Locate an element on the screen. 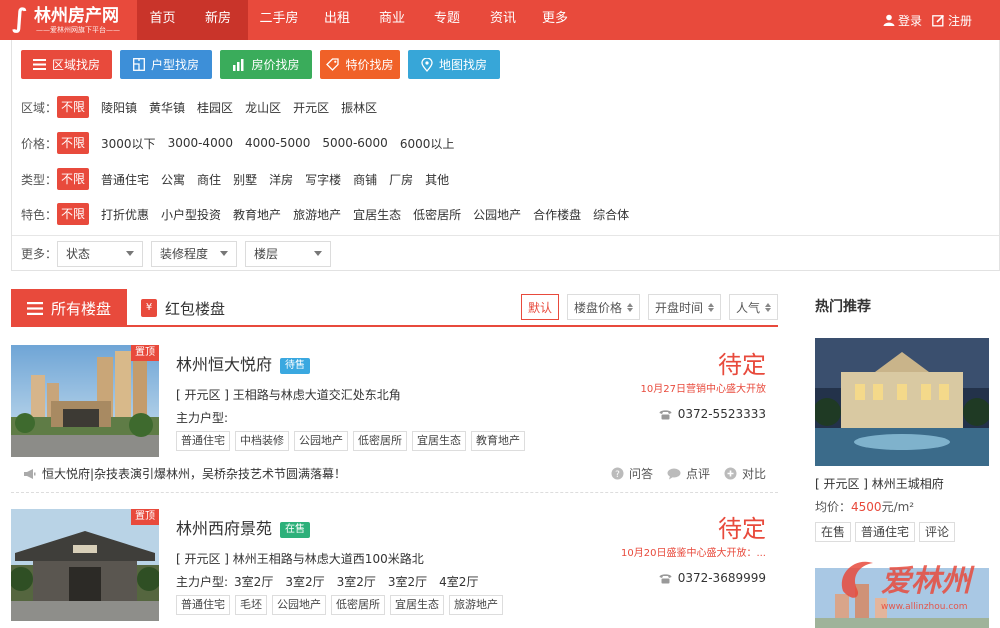 The width and height of the screenshot is (1000, 628). main-layout: 主力户型: is located at coordinates (202, 418).